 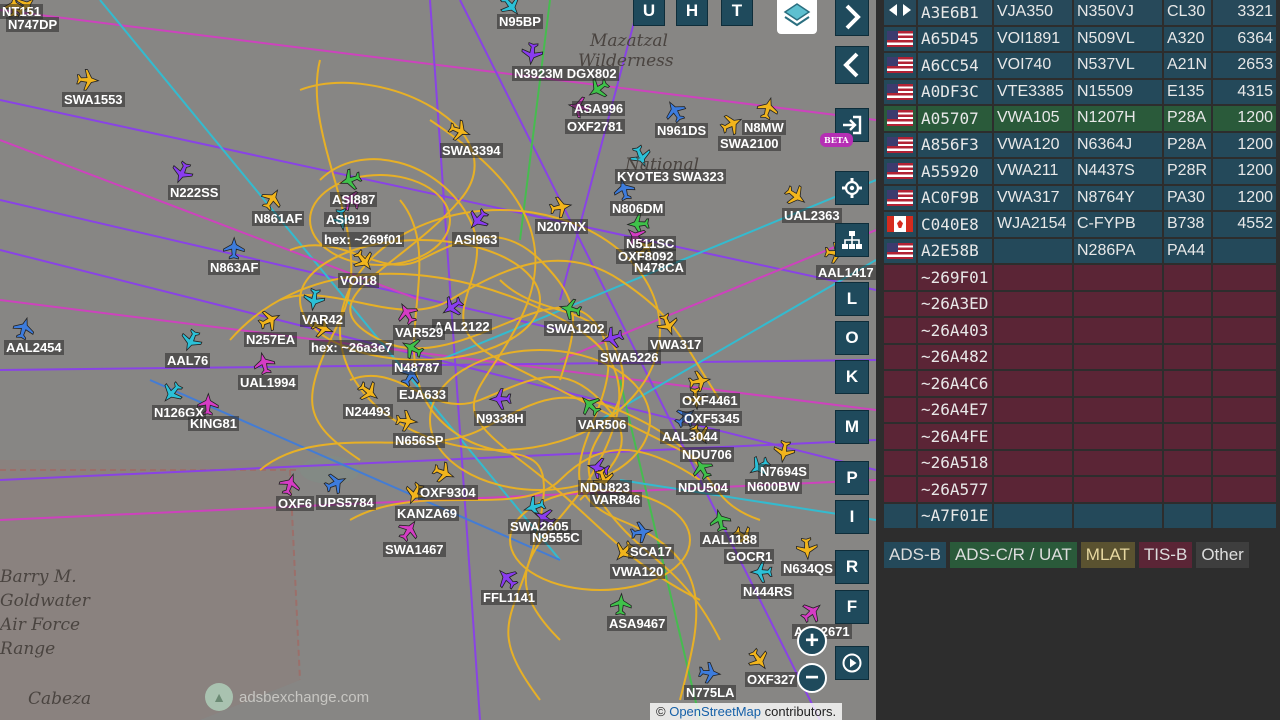 I want to click on aircraft-label: SWA1553, so click(x=93, y=99).